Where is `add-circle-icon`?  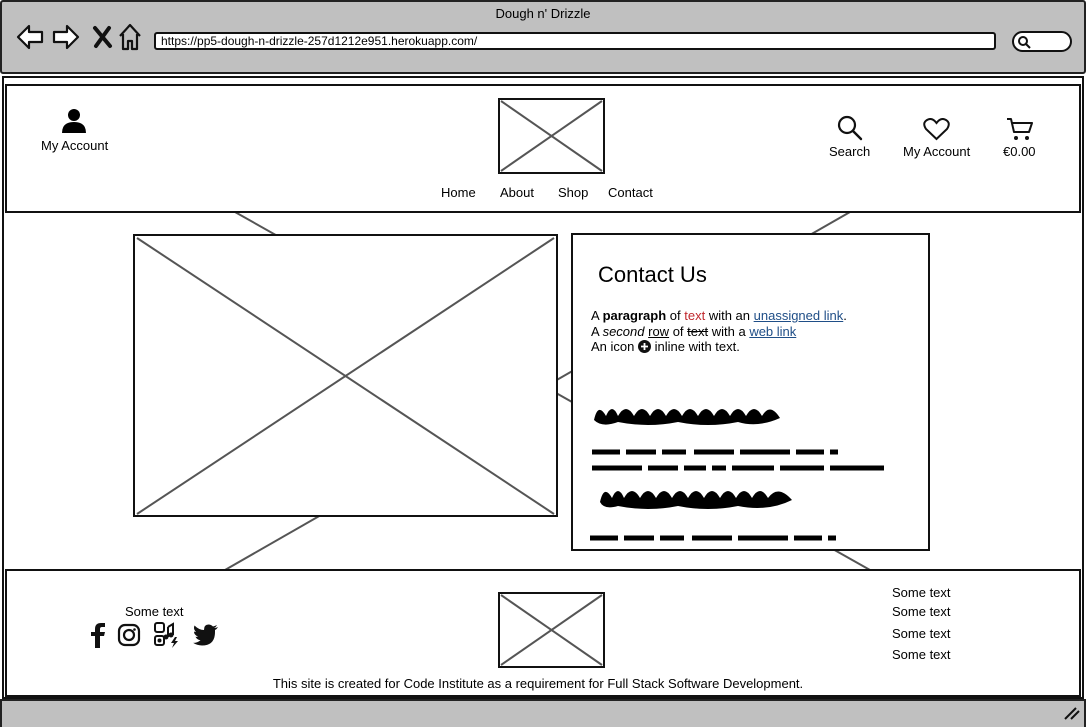
add-circle-icon is located at coordinates (644, 346).